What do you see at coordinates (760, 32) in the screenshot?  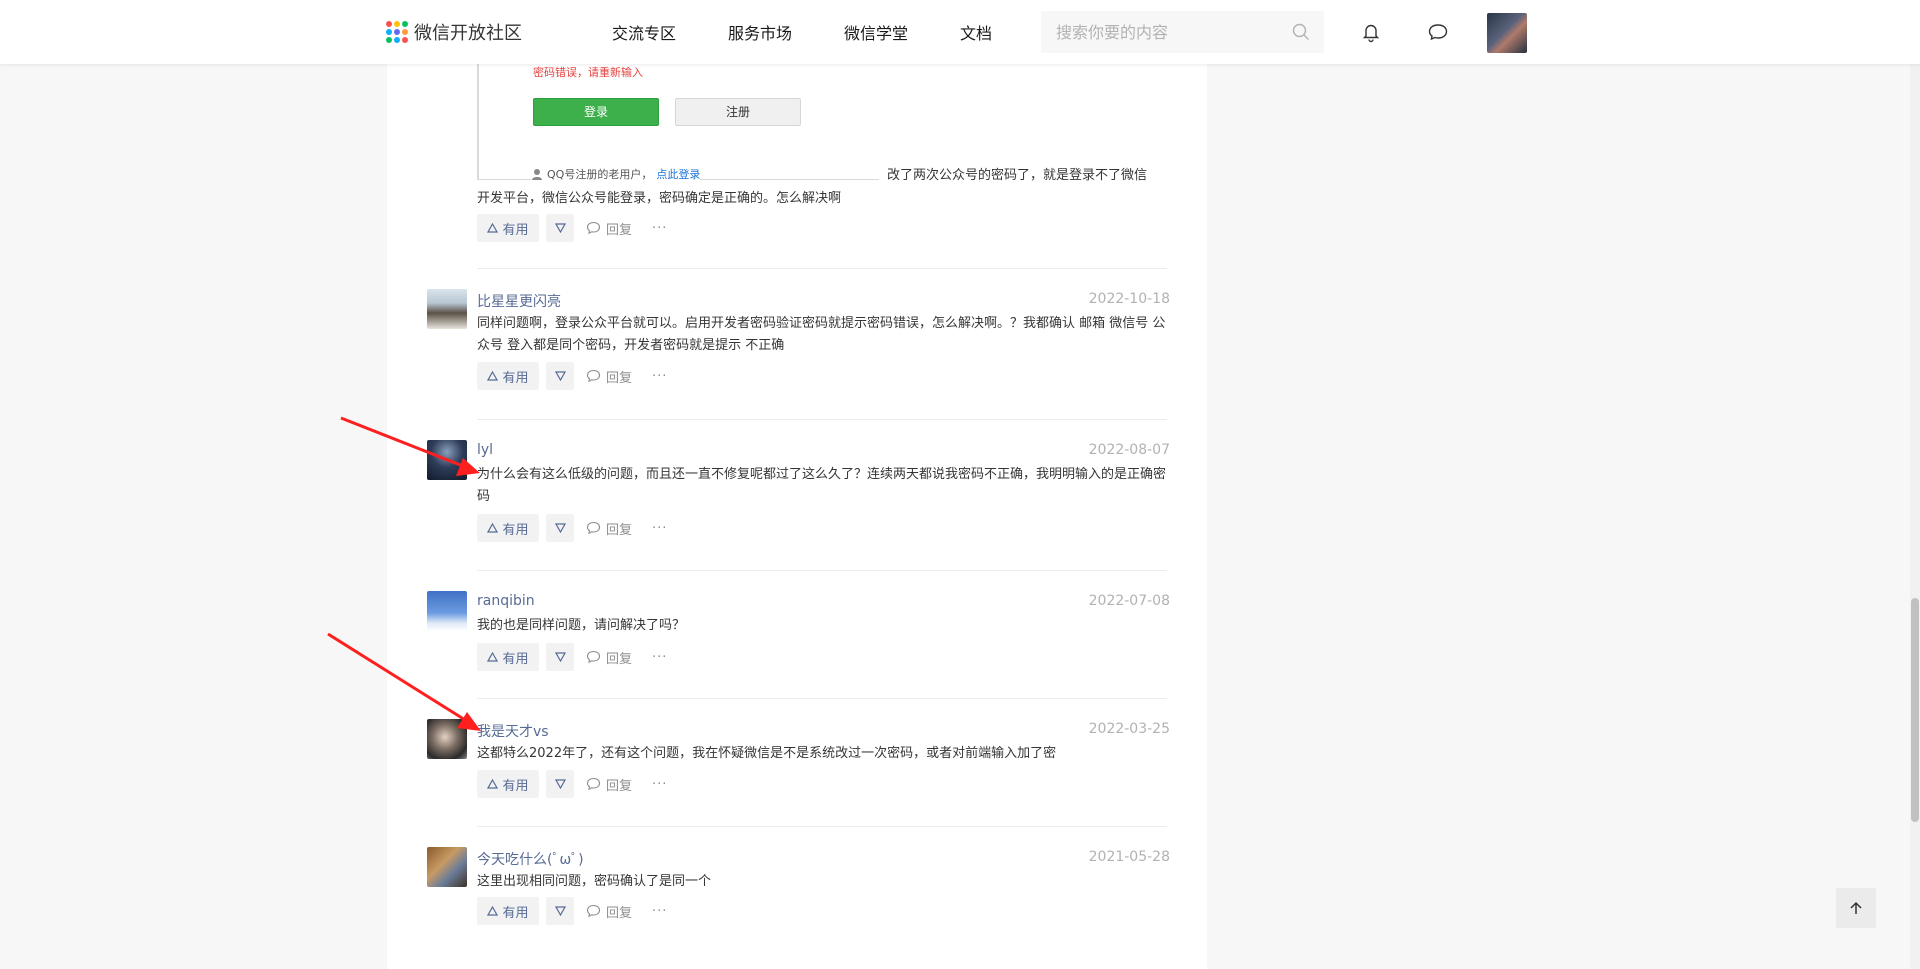 I see `nav-item-market: 服务市场` at bounding box center [760, 32].